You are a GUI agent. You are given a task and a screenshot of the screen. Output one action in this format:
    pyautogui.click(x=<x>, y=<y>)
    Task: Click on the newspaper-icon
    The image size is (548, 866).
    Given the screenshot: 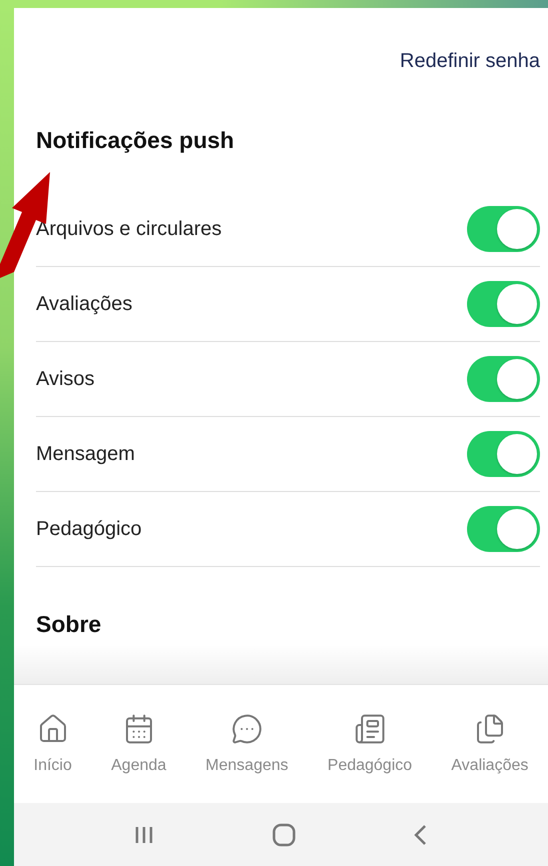 What is the action you would take?
    pyautogui.click(x=370, y=729)
    